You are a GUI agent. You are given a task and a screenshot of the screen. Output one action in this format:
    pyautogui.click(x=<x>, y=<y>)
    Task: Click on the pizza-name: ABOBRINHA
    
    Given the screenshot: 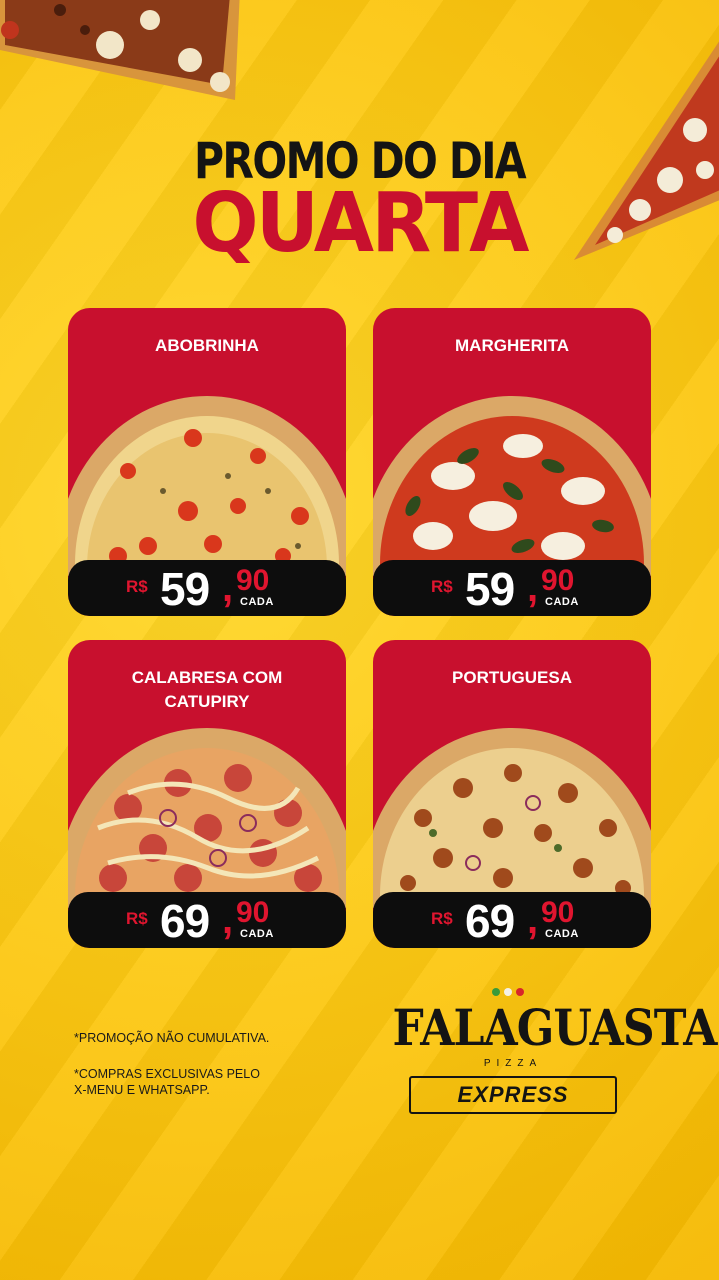 What is the action you would take?
    pyautogui.click(x=207, y=345)
    